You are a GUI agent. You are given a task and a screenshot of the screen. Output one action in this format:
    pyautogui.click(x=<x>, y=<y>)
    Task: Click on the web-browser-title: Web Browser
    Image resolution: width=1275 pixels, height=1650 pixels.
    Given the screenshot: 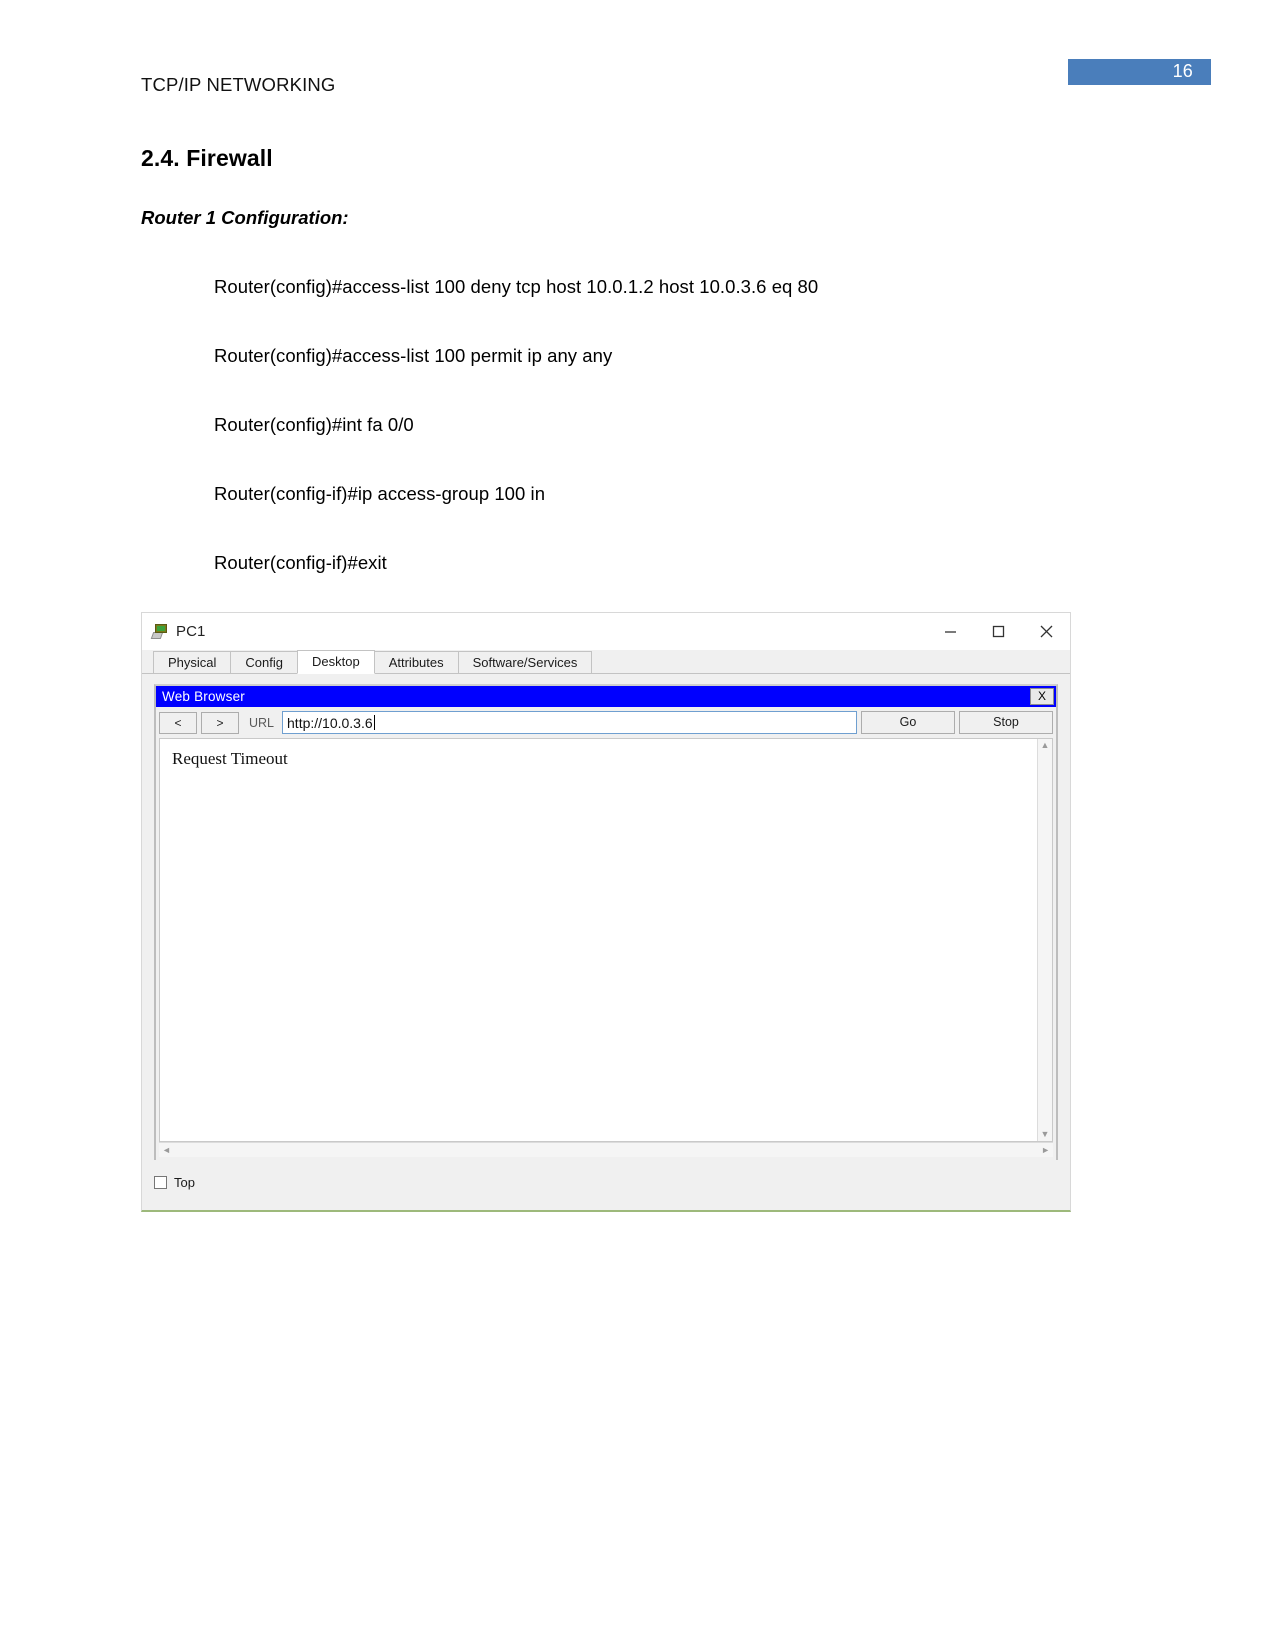 What is the action you would take?
    pyautogui.click(x=203, y=696)
    